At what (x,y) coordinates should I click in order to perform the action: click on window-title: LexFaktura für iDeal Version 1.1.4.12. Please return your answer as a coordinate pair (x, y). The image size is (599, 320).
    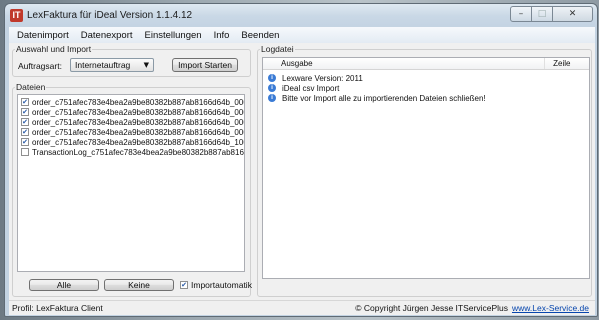
    Looking at the image, I should click on (110, 15).